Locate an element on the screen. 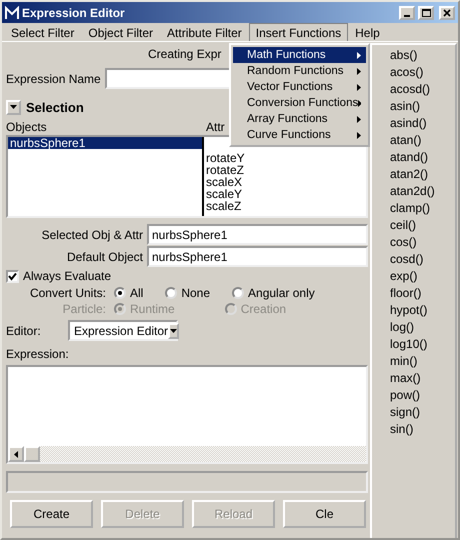  radio-group-label: Convert Units: is located at coordinates (67, 293).